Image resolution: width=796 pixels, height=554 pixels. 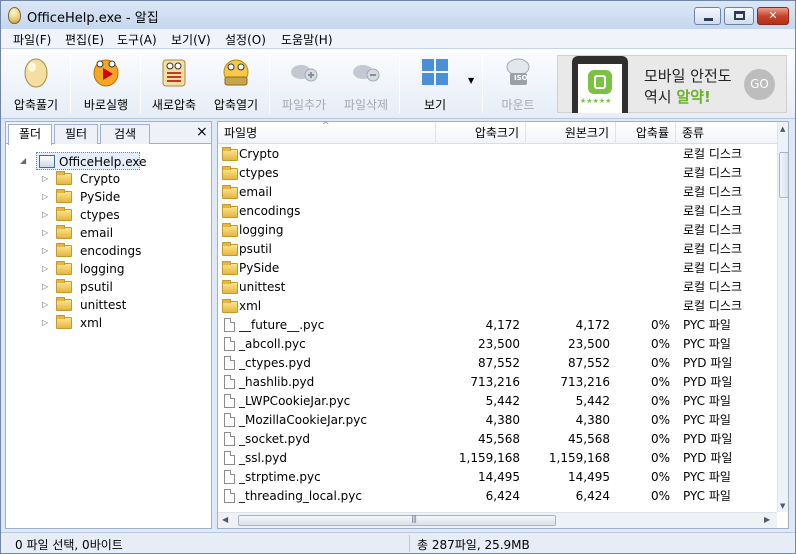 I want to click on close-button: ✕, so click(x=773, y=16).